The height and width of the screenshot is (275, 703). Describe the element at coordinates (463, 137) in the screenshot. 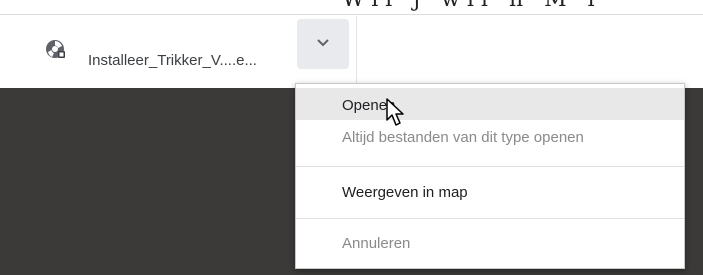

I see `menu-item-label: Altijd bestanden van dit type openen` at that location.